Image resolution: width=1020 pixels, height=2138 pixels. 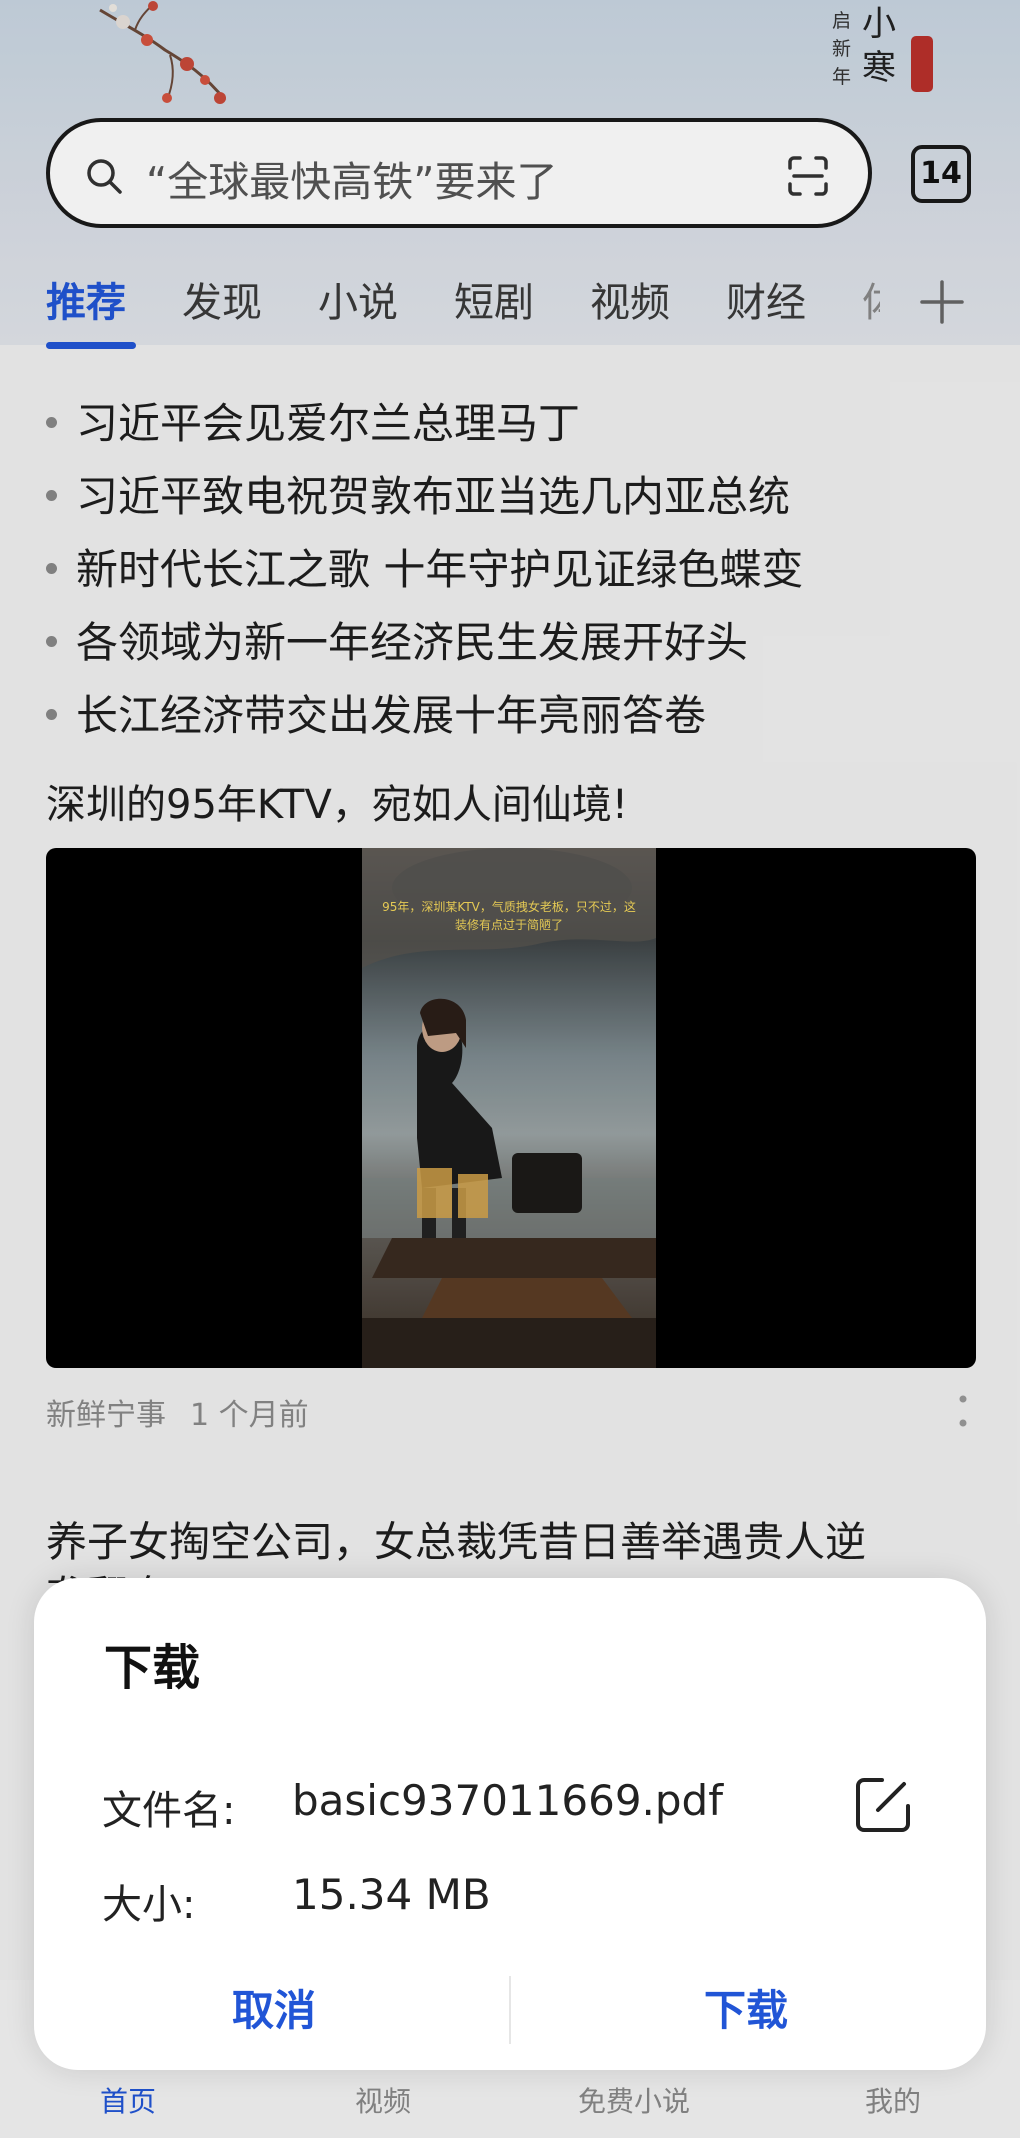 I want to click on download-button: 下载, so click(x=746, y=2011).